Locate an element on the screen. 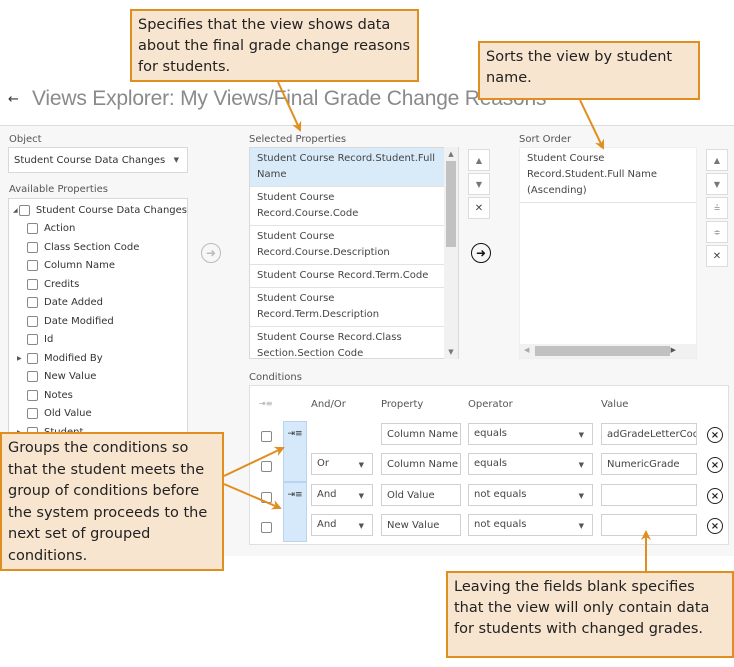  sort-ascending-button: ≟ is located at coordinates (717, 208).